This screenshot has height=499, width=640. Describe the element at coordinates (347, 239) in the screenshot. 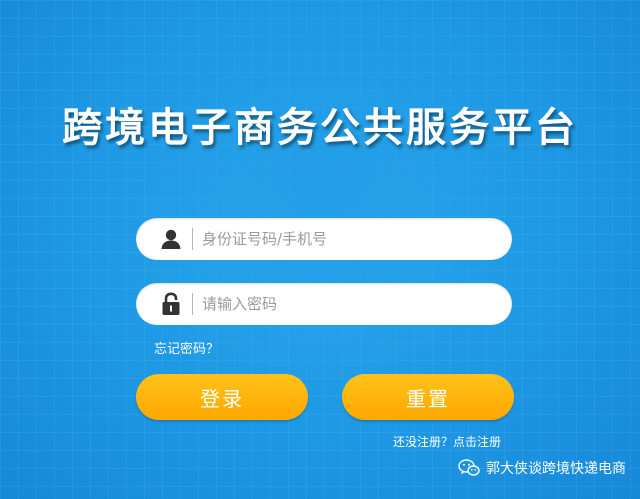

I see `username-input` at that location.